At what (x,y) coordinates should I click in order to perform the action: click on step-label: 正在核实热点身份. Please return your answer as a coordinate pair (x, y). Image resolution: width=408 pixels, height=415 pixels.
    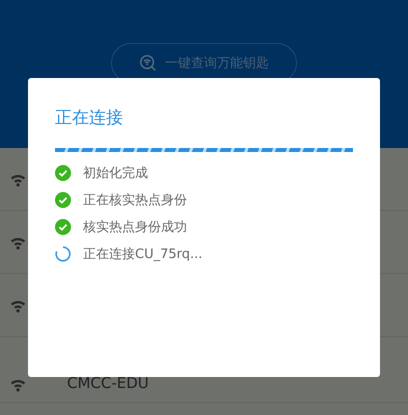
    Looking at the image, I should click on (135, 200).